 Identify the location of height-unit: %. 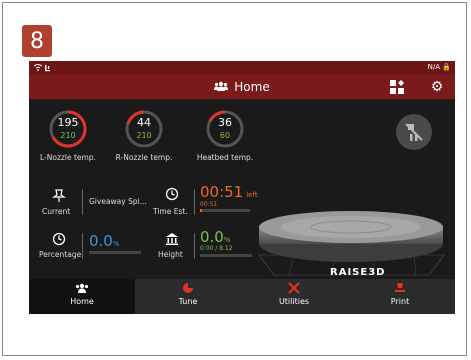
(227, 240).